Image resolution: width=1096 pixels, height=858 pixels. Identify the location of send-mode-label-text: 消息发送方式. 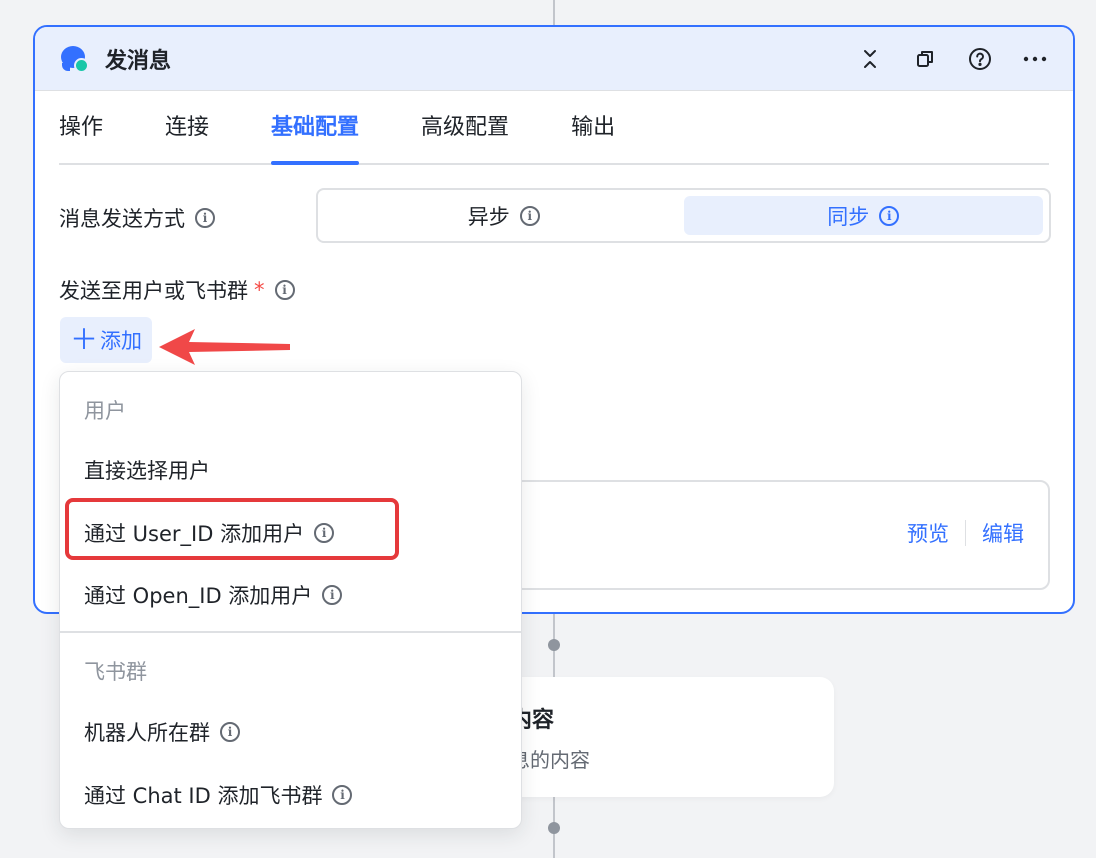
(122, 219).